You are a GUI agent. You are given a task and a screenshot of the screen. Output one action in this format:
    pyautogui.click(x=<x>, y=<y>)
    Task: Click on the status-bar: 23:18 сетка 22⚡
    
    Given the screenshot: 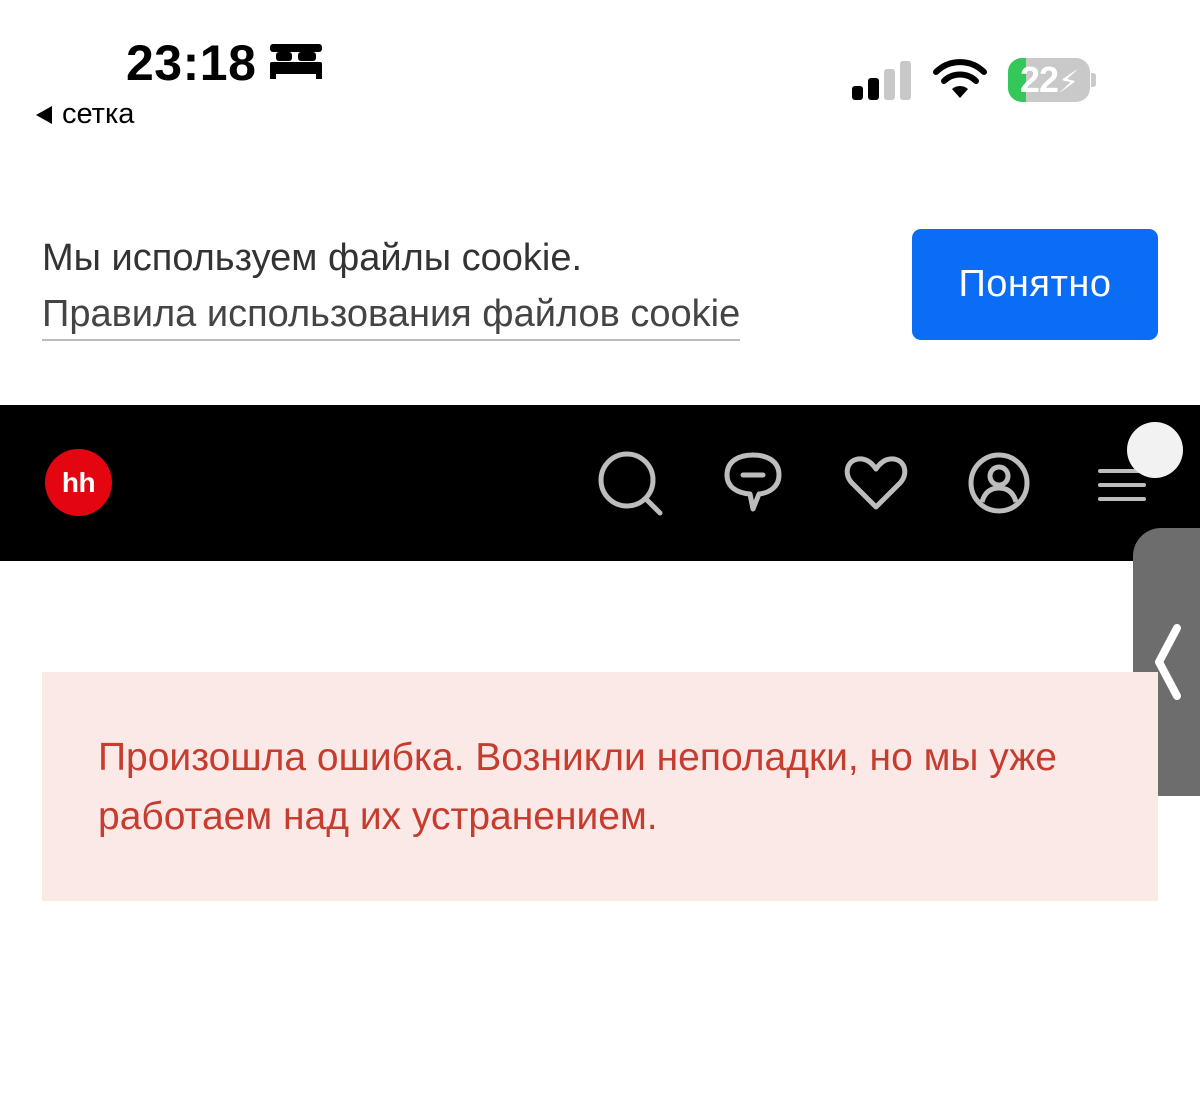 What is the action you would take?
    pyautogui.click(x=600, y=70)
    